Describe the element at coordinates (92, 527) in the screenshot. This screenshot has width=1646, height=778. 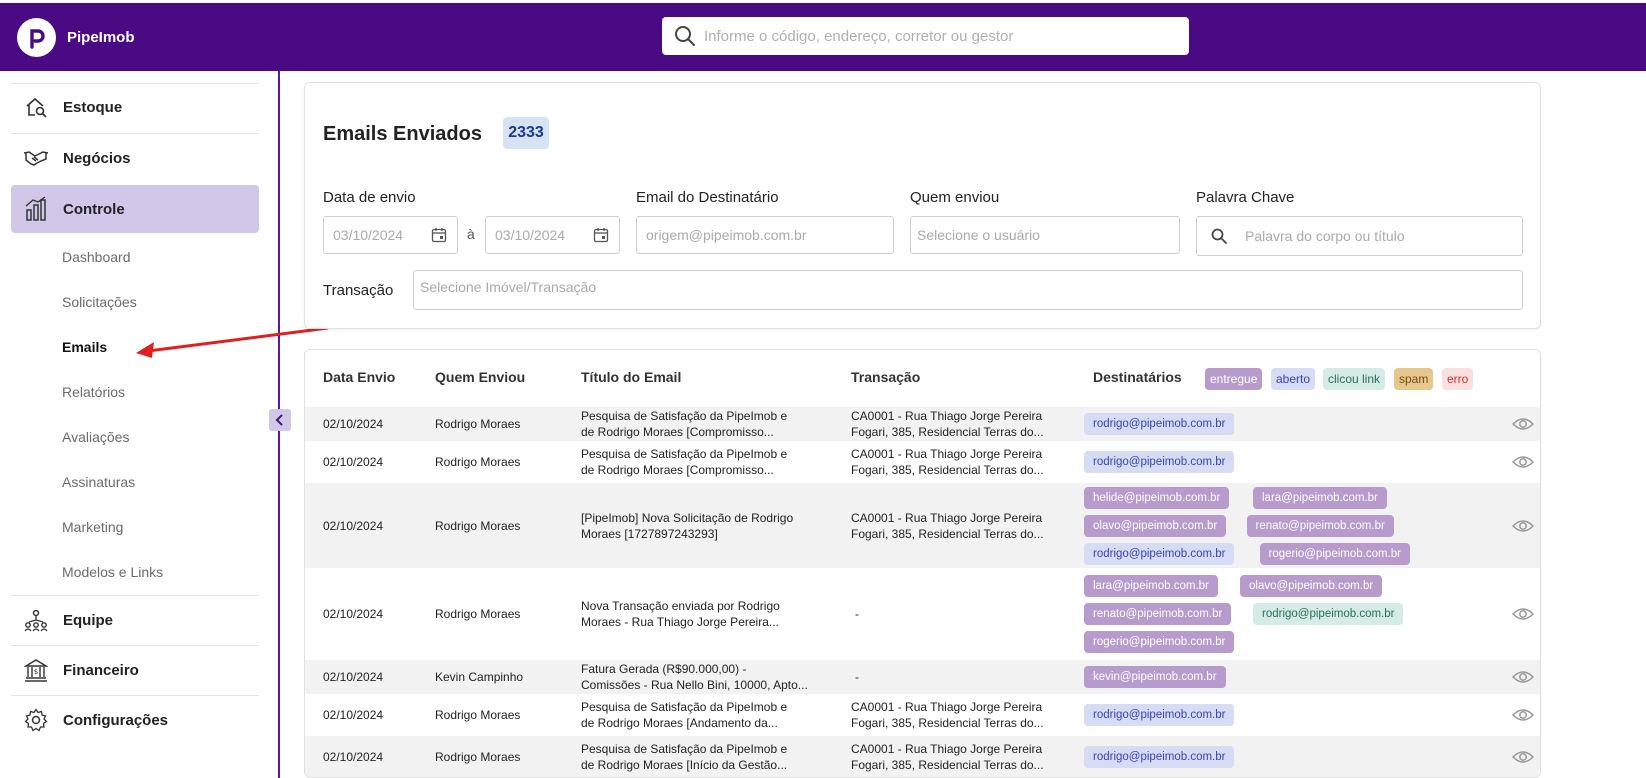
I see `submenu-marketing: Marketing` at that location.